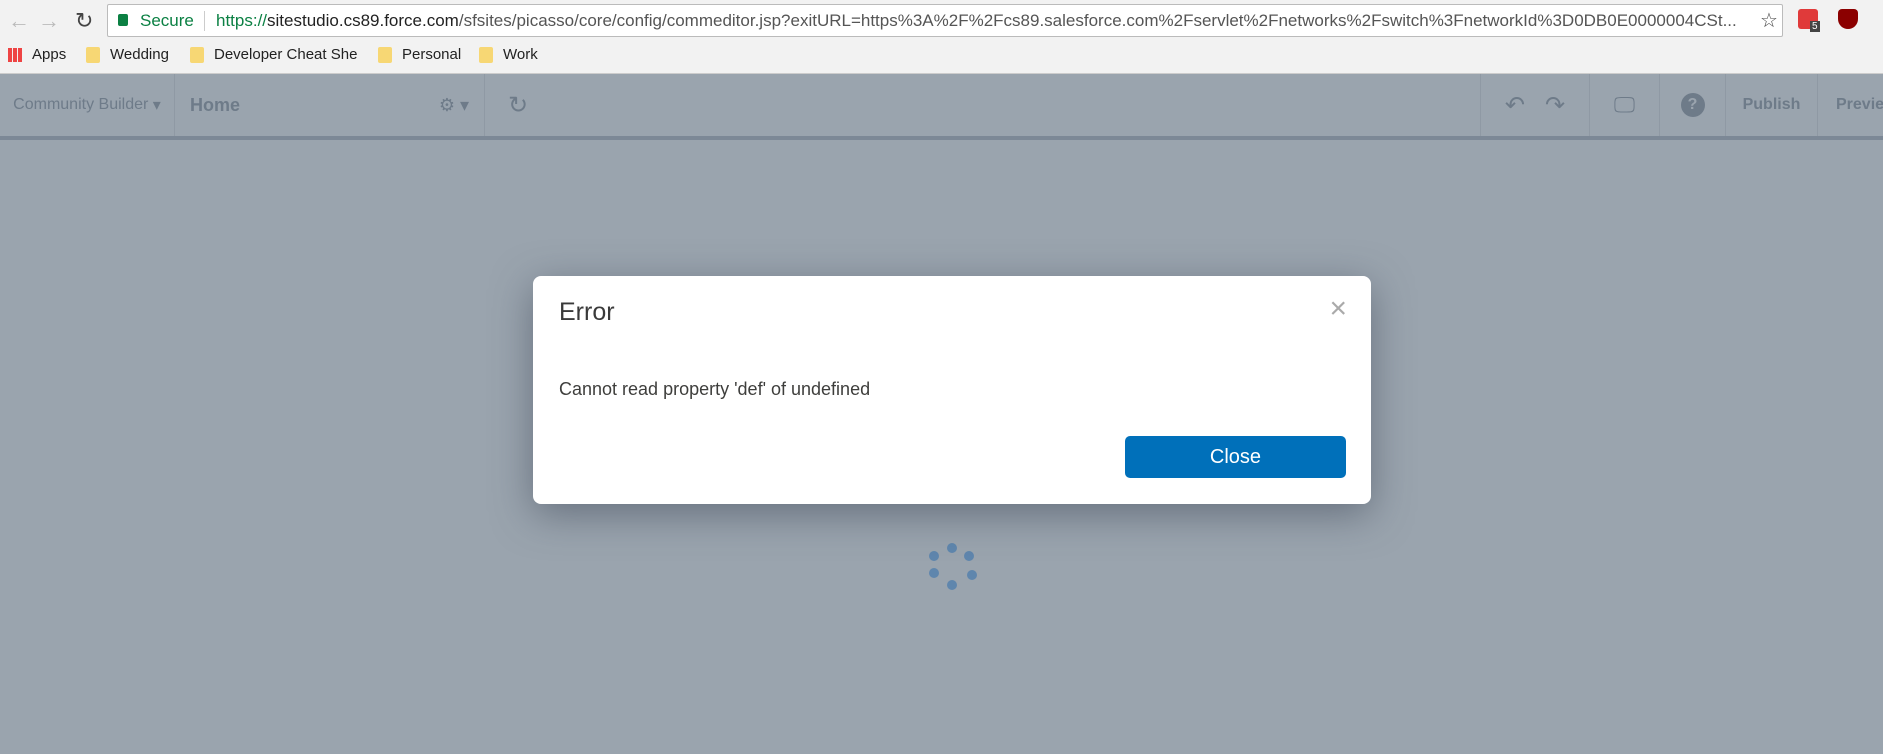  Describe the element at coordinates (123, 20) in the screenshot. I see `lock-icon` at that location.